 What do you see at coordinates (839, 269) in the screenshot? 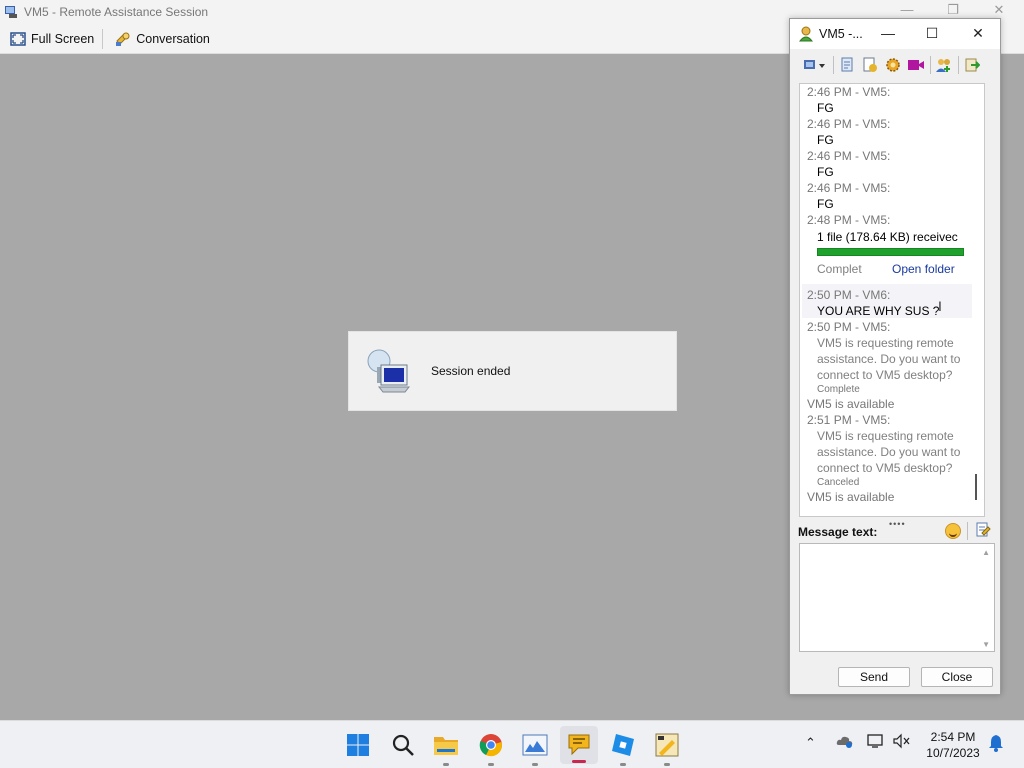
I see `file-transfer-status: Complet` at bounding box center [839, 269].